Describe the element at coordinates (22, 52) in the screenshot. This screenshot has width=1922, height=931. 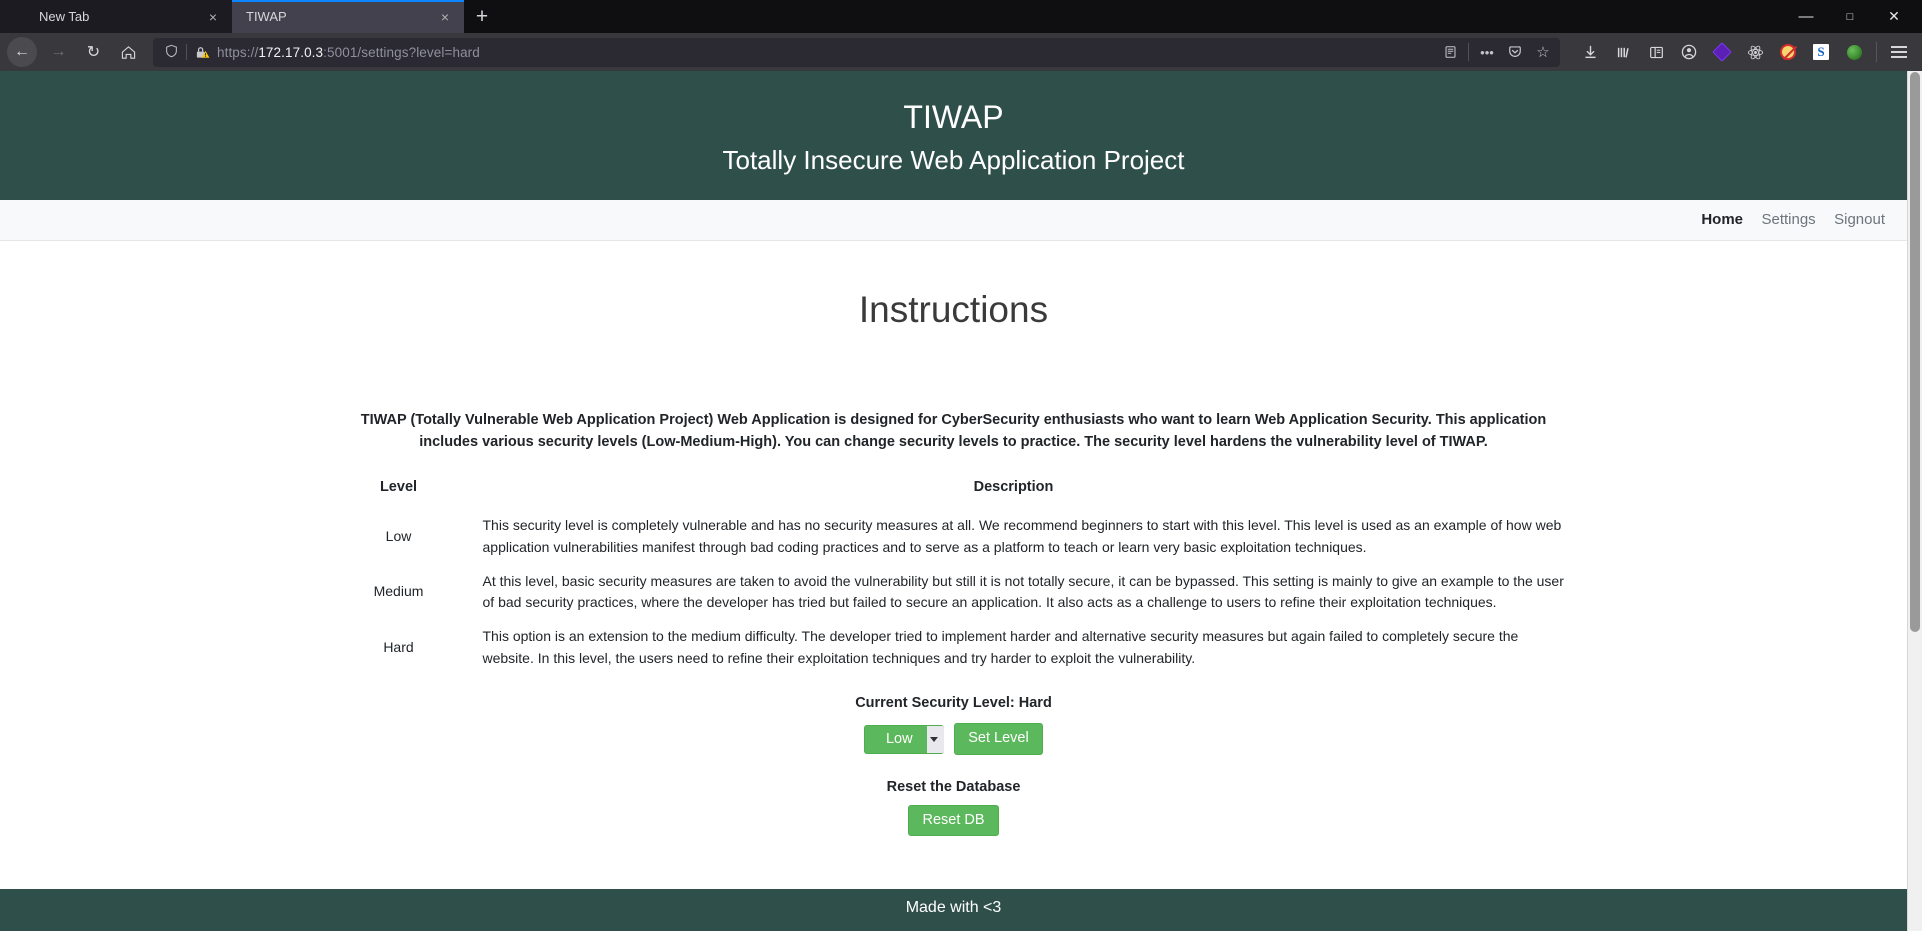
I see `back-icon: ←` at that location.